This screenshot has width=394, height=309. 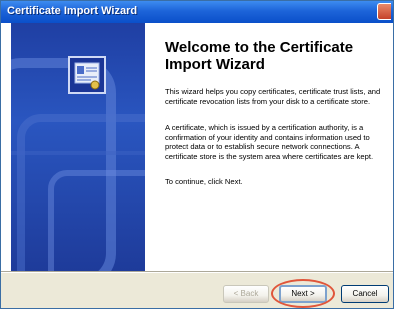 What do you see at coordinates (259, 56) in the screenshot?
I see `wizard-heading: Welcome to the Certificate Import Wizard` at bounding box center [259, 56].